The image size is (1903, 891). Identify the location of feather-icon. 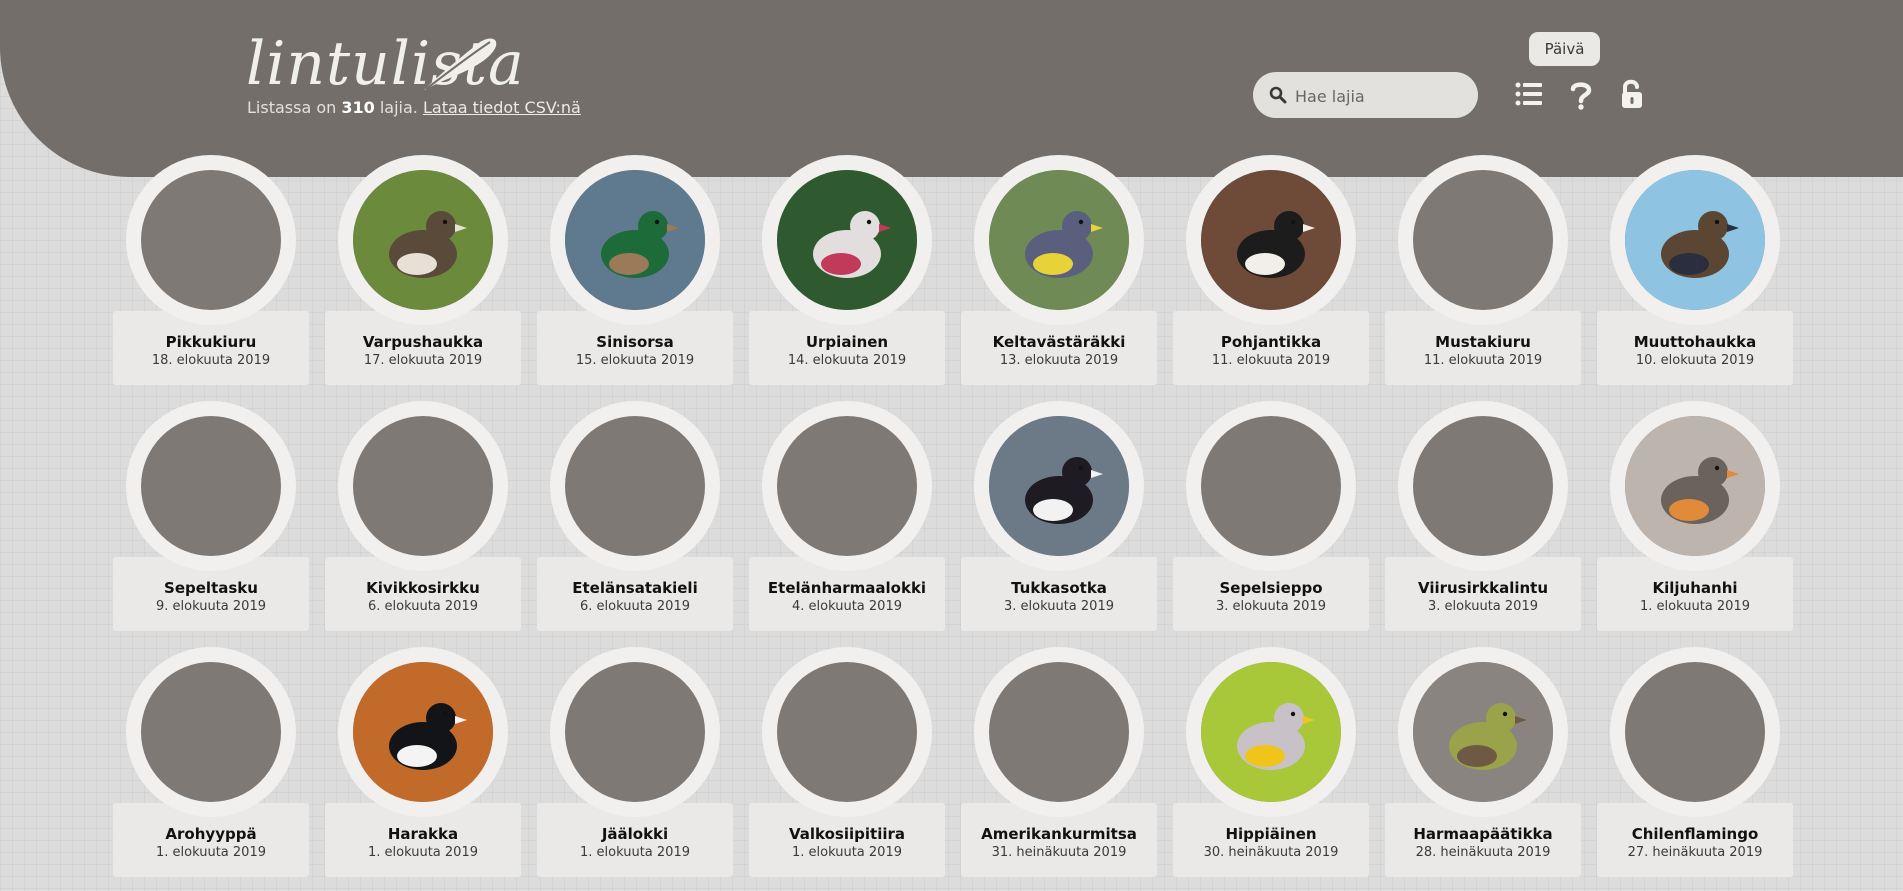
(460, 64).